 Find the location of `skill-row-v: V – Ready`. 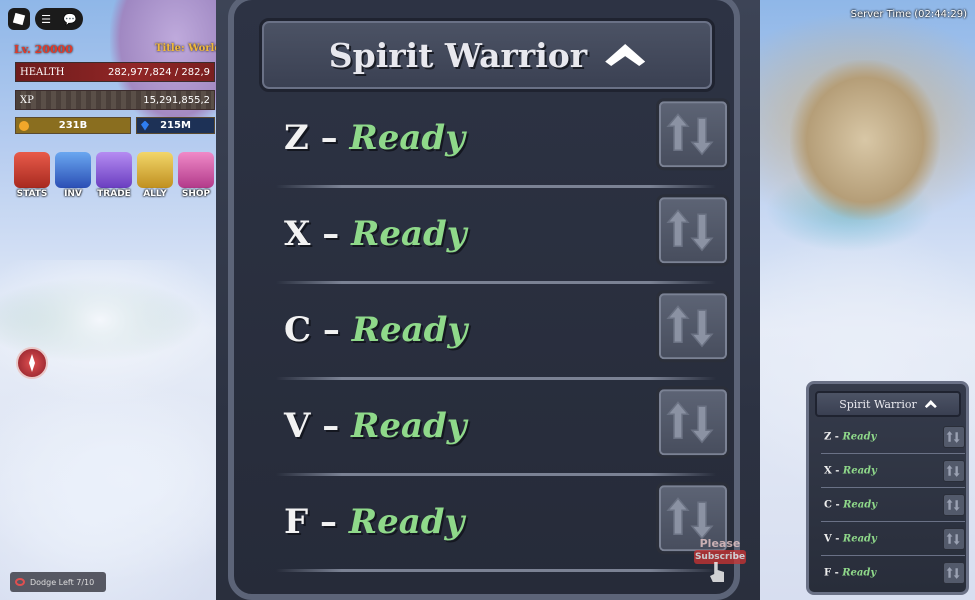

skill-row-v: V – Ready is located at coordinates (503, 428).